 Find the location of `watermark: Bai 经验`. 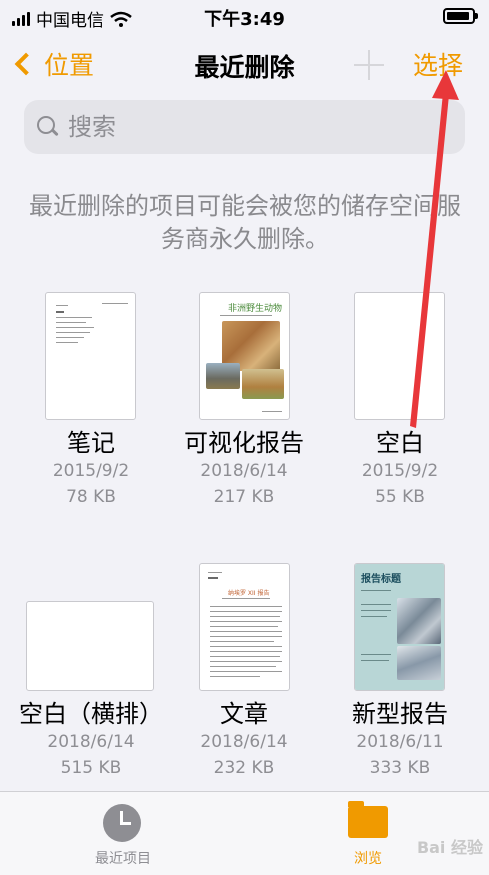

watermark: Bai 经验 is located at coordinates (449, 847).